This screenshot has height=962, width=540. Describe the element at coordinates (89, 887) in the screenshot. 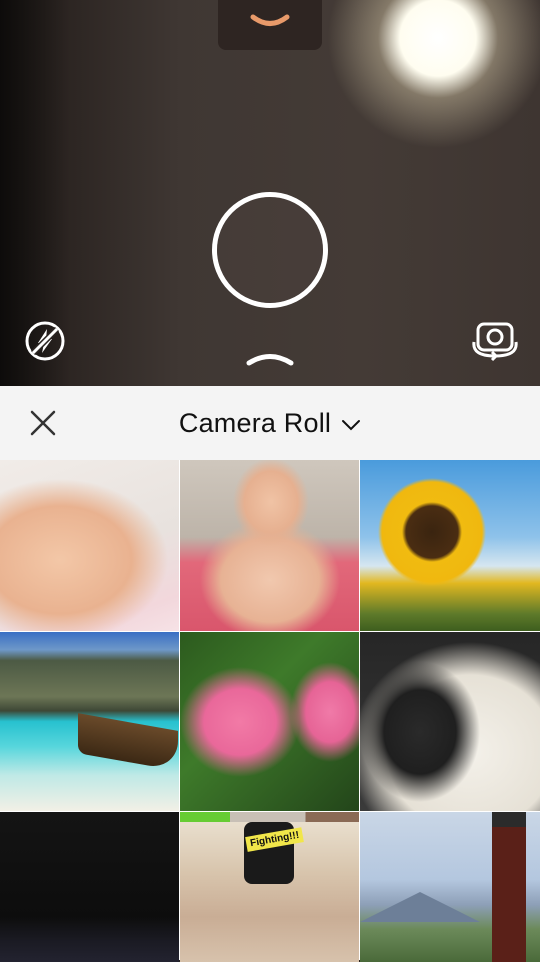

I see `photo-thumbnail-night-city` at that location.